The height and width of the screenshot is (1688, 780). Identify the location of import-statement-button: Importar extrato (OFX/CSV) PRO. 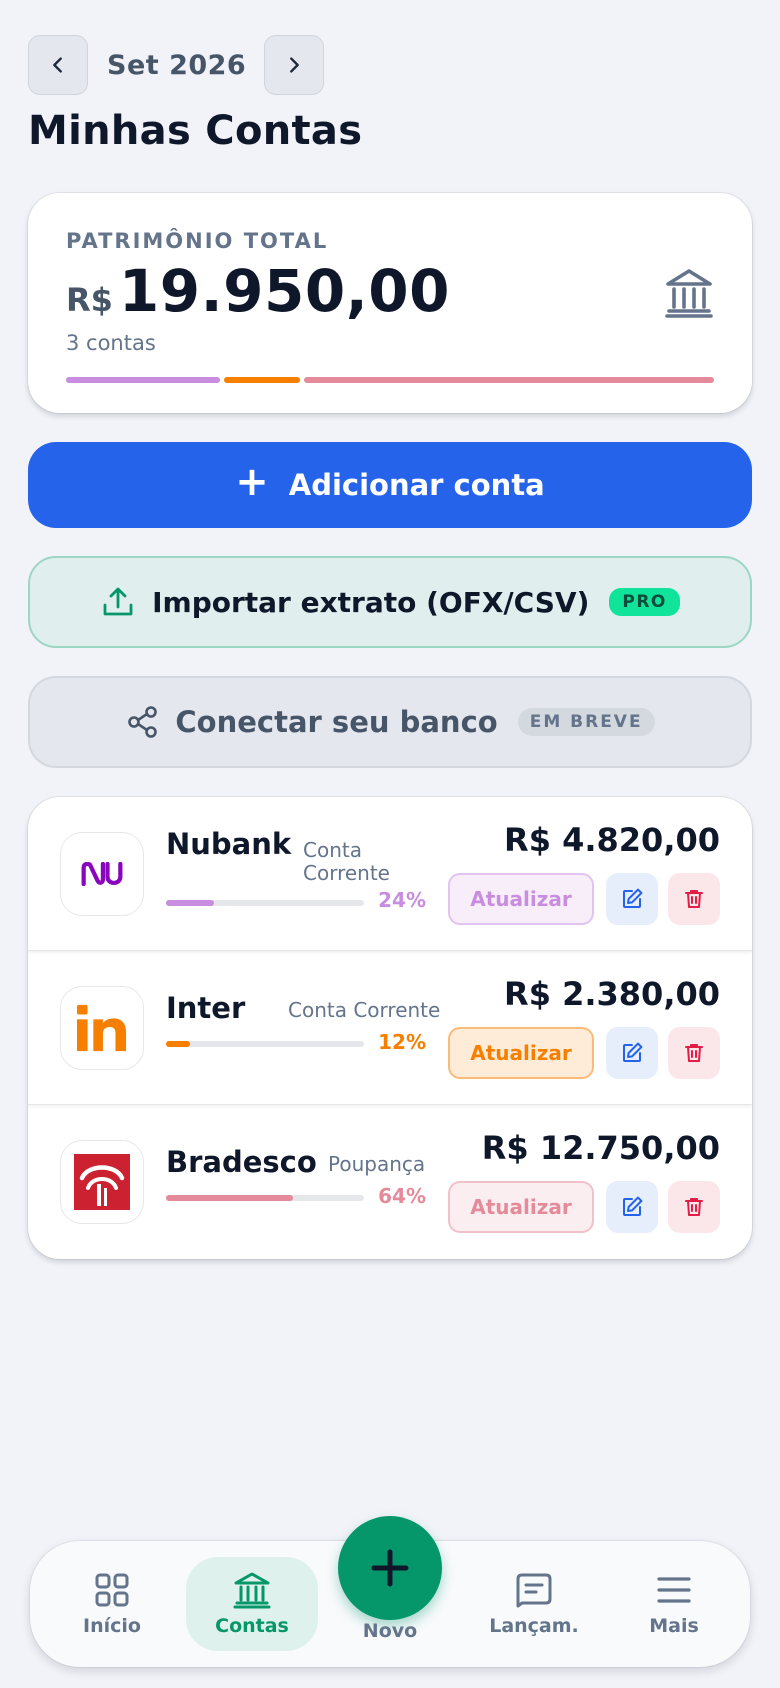
(390, 602).